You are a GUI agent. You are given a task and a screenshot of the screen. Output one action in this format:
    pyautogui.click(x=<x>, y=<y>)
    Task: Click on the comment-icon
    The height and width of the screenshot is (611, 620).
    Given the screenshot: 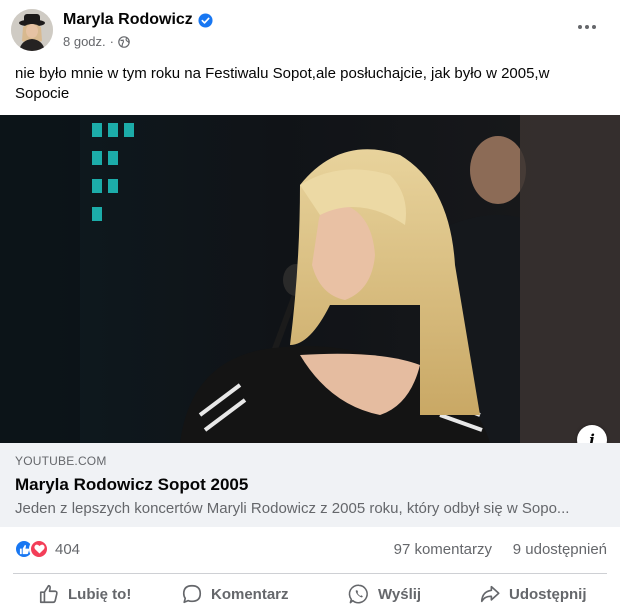 What is the action you would take?
    pyautogui.click(x=192, y=594)
    